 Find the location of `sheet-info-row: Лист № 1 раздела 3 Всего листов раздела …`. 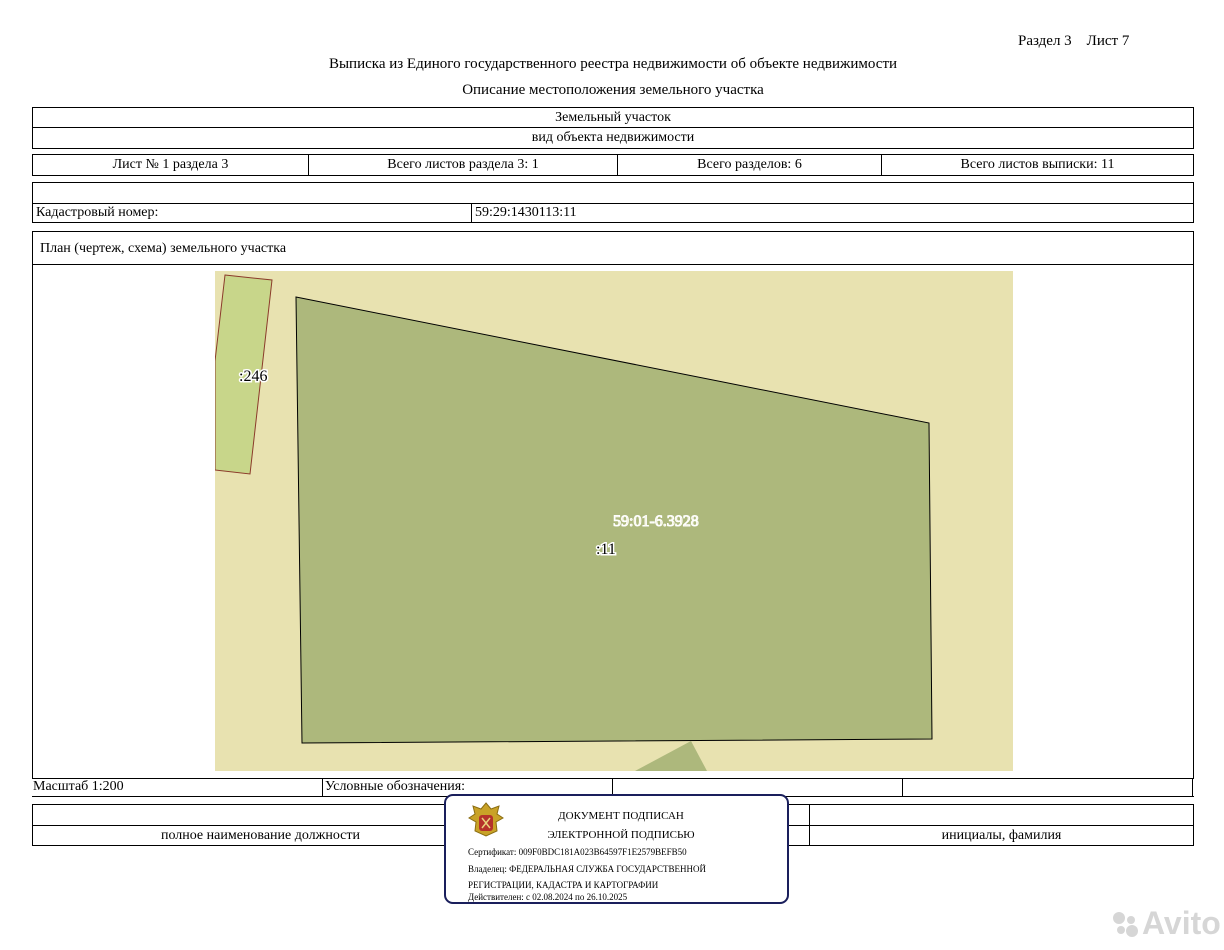

sheet-info-row: Лист № 1 раздела 3 Всего листов раздела … is located at coordinates (613, 165).